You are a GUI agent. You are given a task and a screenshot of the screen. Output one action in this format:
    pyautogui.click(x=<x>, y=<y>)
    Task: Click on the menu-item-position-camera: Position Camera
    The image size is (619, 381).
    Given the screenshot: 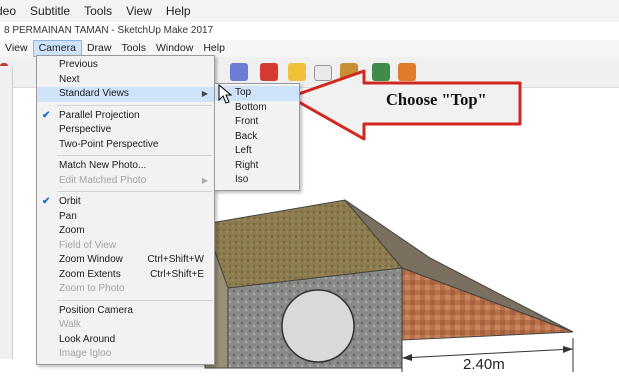 What is the action you would take?
    pyautogui.click(x=125, y=311)
    